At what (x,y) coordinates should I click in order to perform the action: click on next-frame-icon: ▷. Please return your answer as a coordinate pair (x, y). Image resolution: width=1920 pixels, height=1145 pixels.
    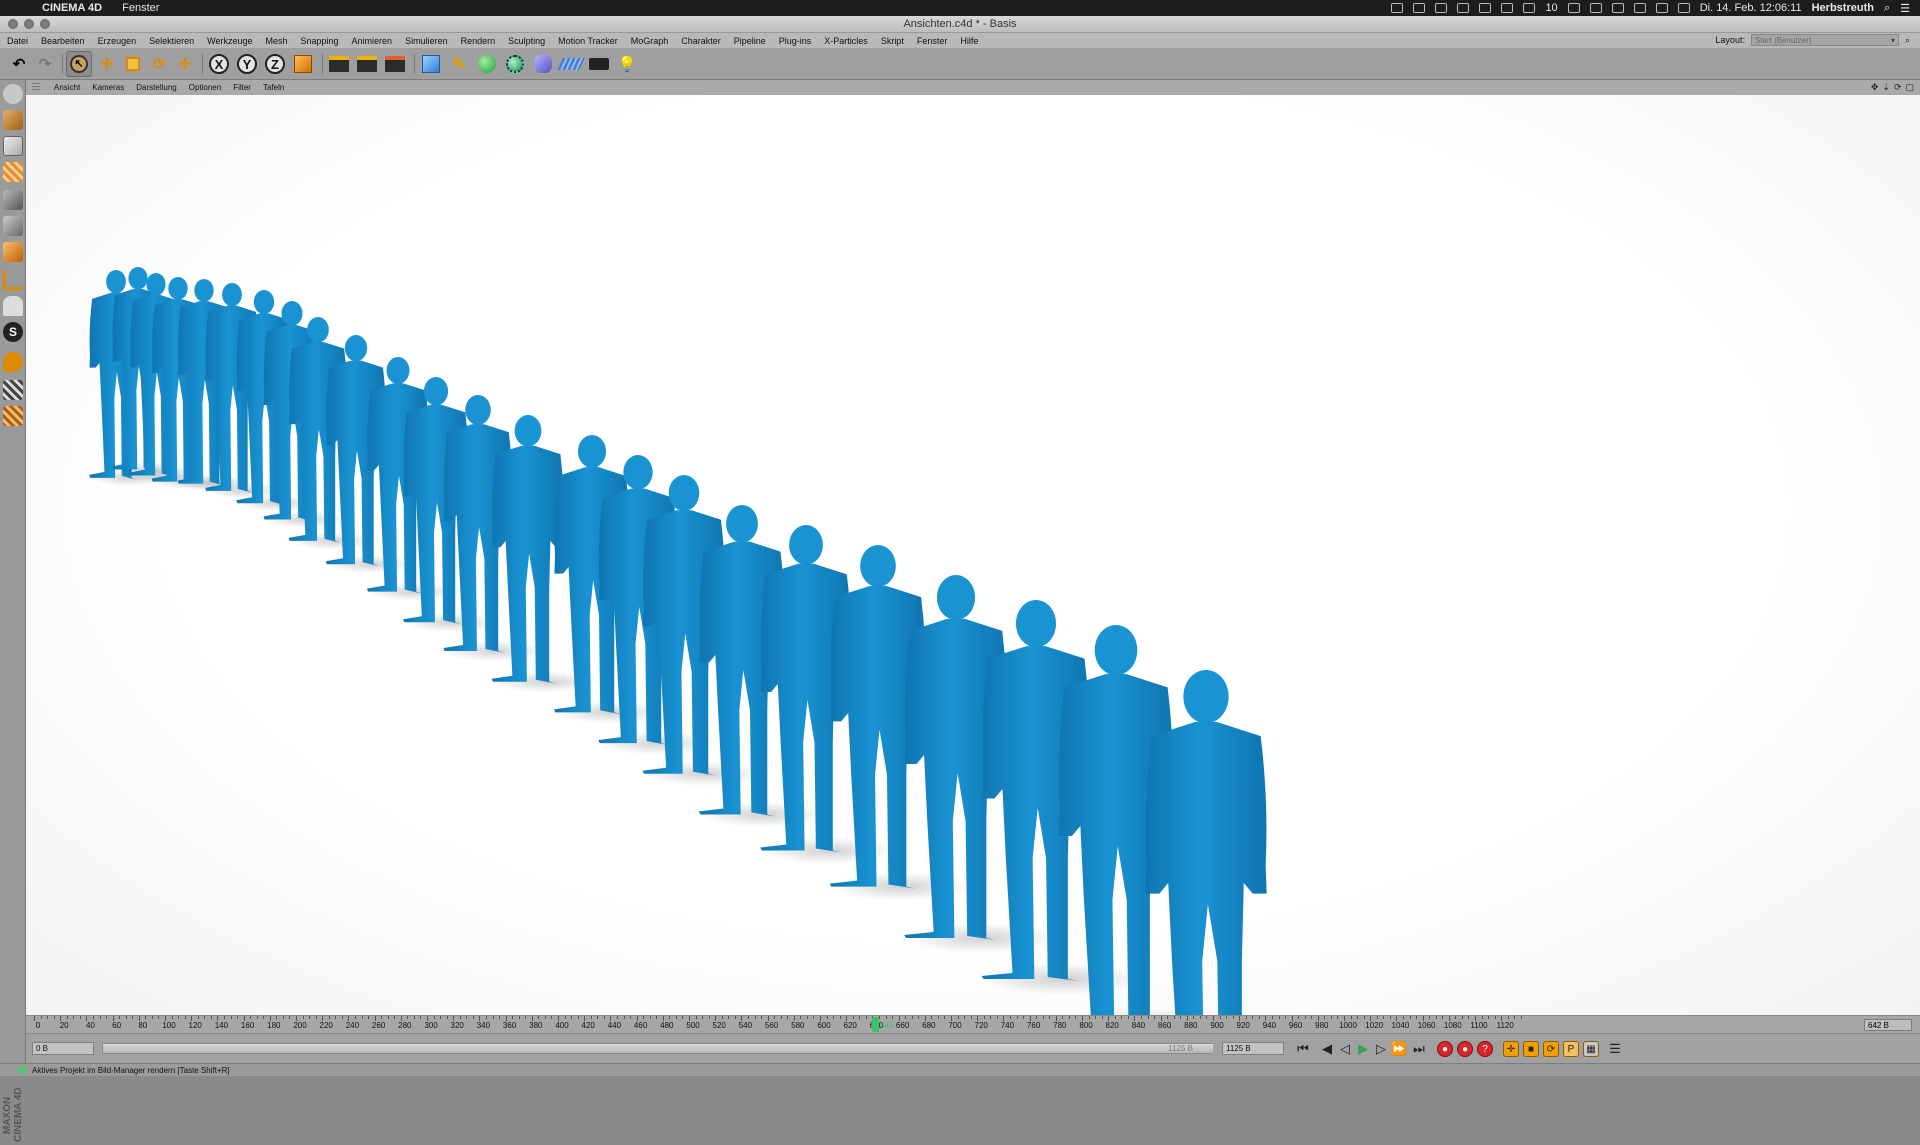
    Looking at the image, I should click on (1381, 1049).